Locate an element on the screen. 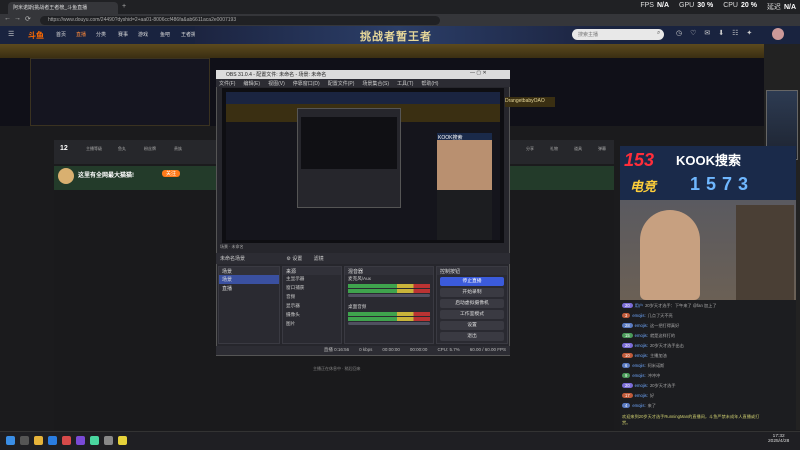  kook-brand: KOOK搜索 is located at coordinates (709, 160).